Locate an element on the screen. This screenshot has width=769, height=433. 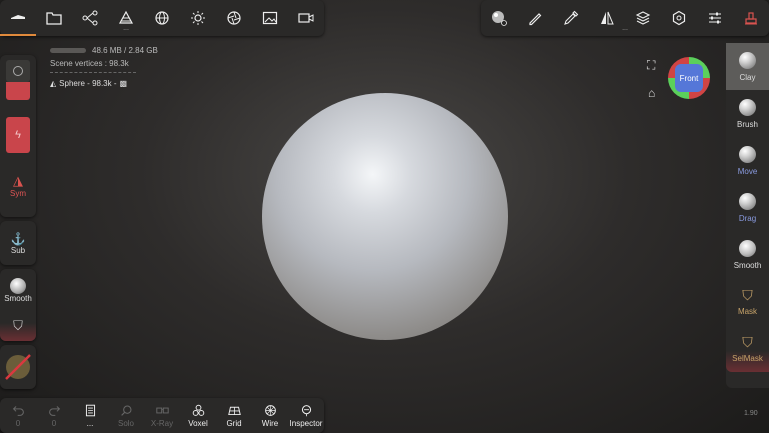
left-sub-panel: ⚓ Sub is located at coordinates (18, 243).